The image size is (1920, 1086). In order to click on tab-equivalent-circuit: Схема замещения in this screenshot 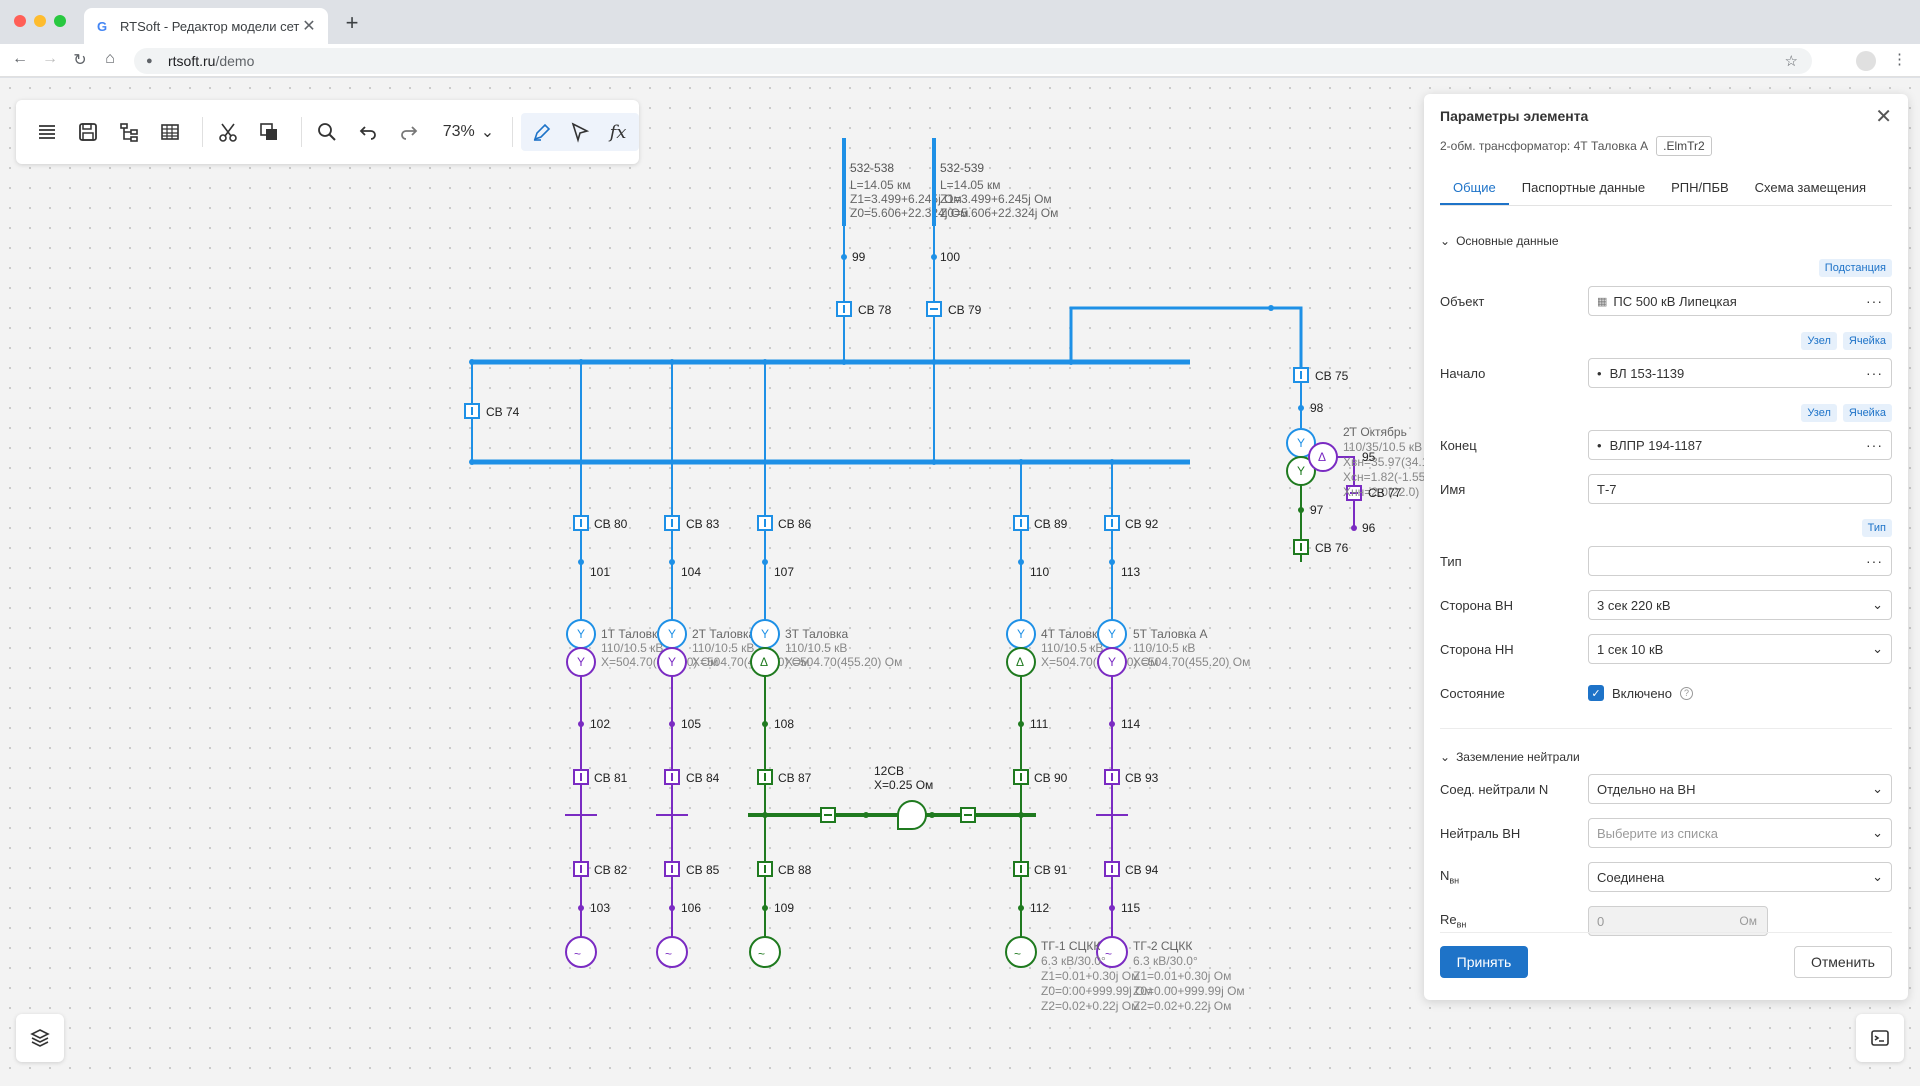, I will do `click(1810, 188)`.